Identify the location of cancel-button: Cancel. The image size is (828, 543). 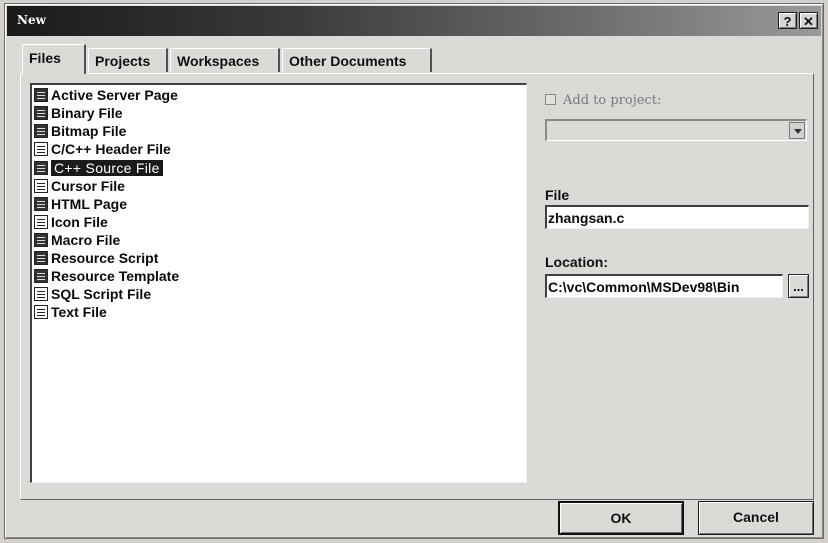
(756, 518).